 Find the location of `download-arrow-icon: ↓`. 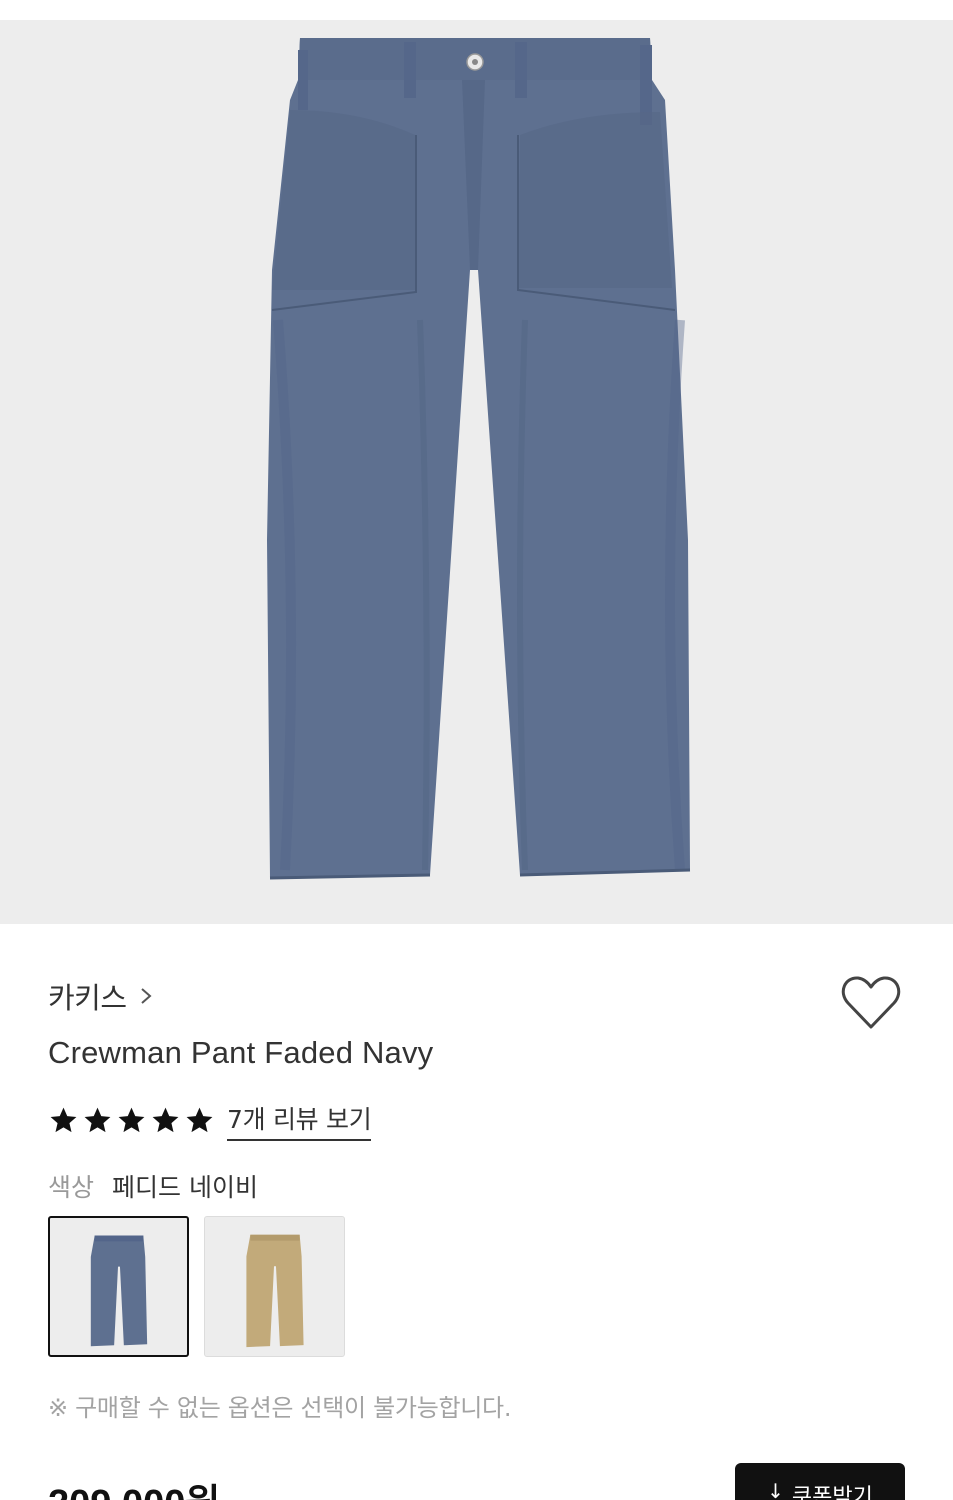

download-arrow-icon: ↓ is located at coordinates (775, 1489).